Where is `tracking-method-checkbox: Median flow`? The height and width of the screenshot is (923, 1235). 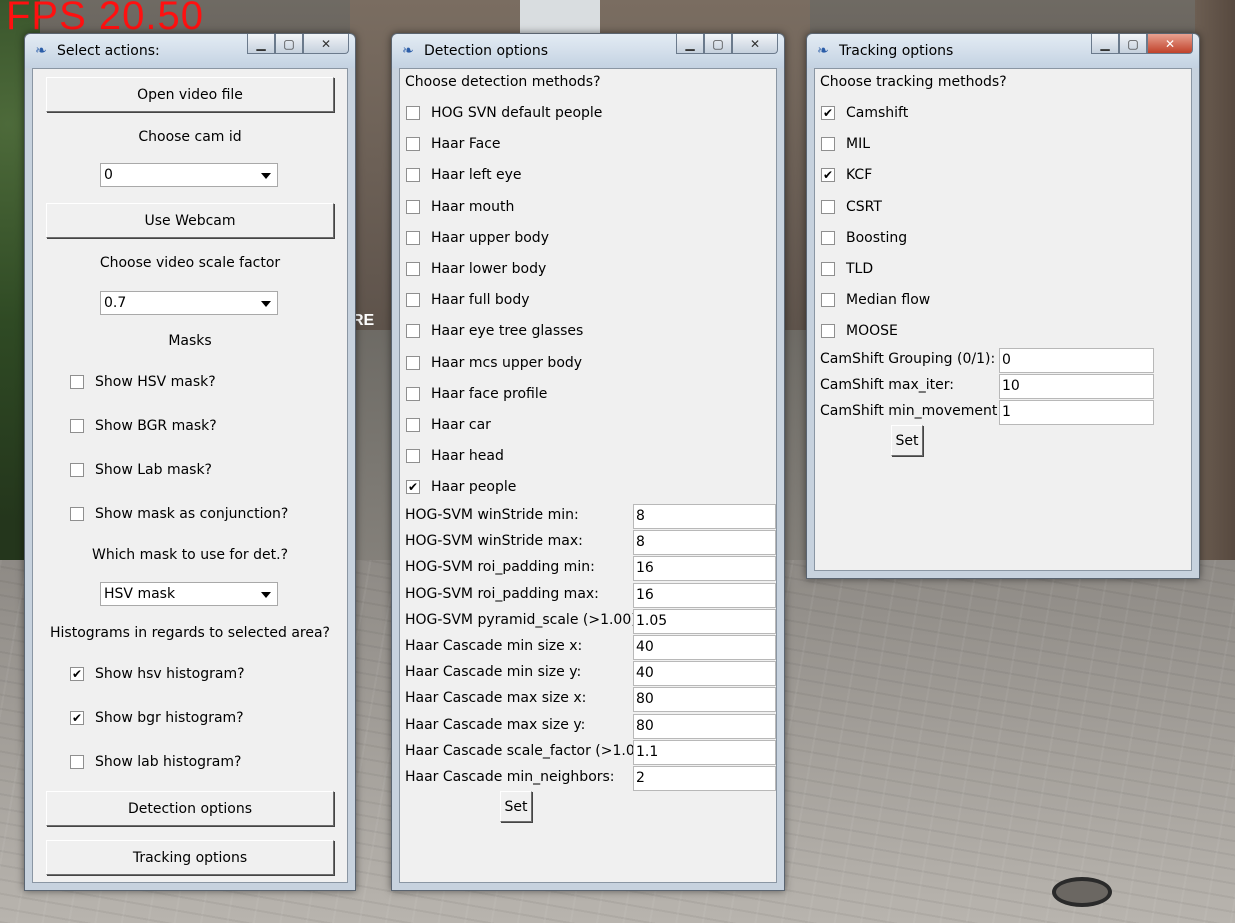 tracking-method-checkbox: Median flow is located at coordinates (875, 300).